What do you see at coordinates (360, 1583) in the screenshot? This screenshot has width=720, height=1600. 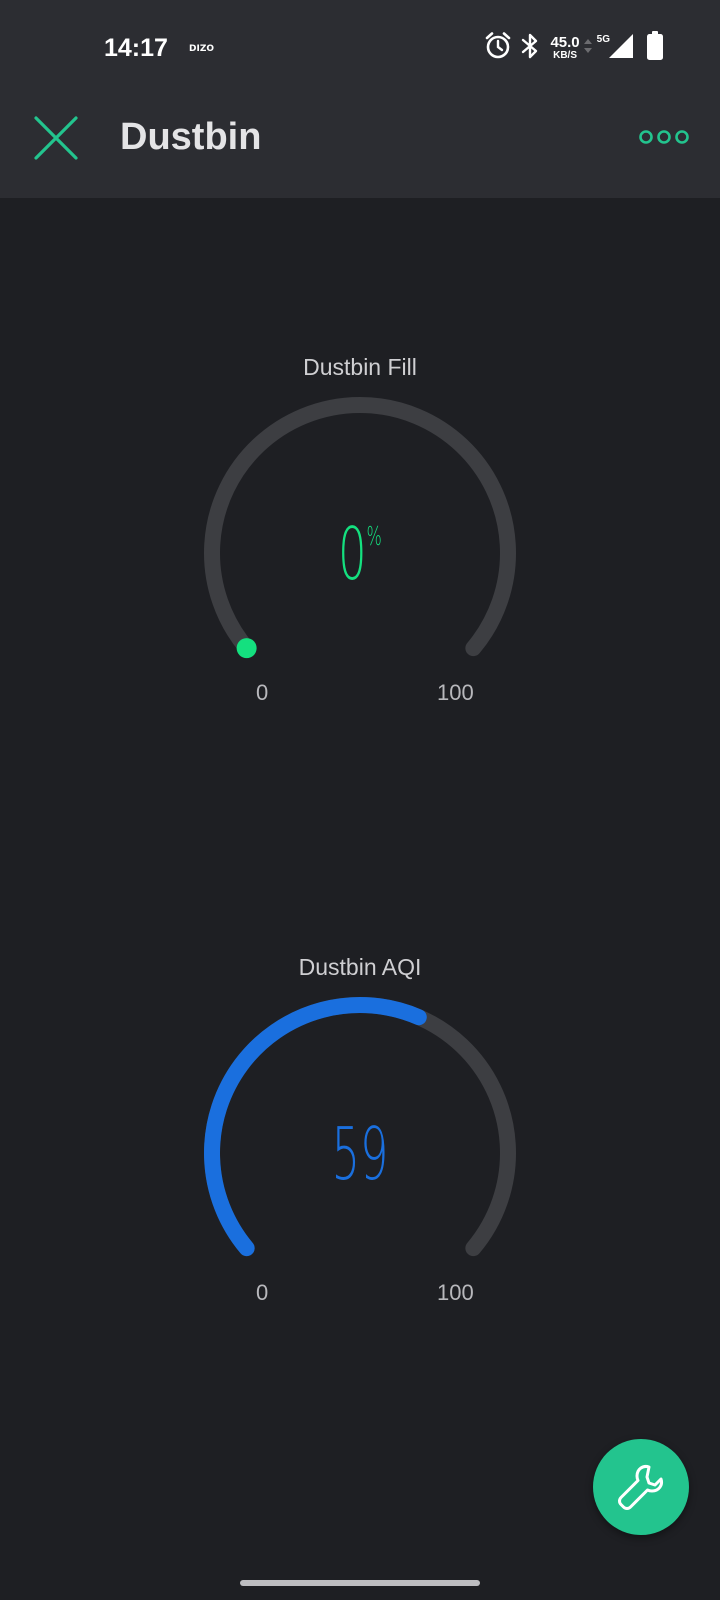 I see `home-indicator` at bounding box center [360, 1583].